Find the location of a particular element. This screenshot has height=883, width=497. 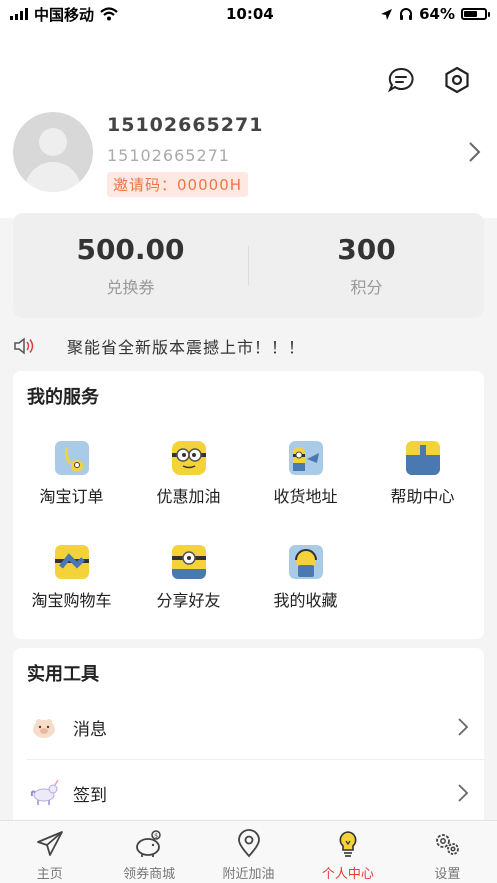

wifi-icon is located at coordinates (109, 14).